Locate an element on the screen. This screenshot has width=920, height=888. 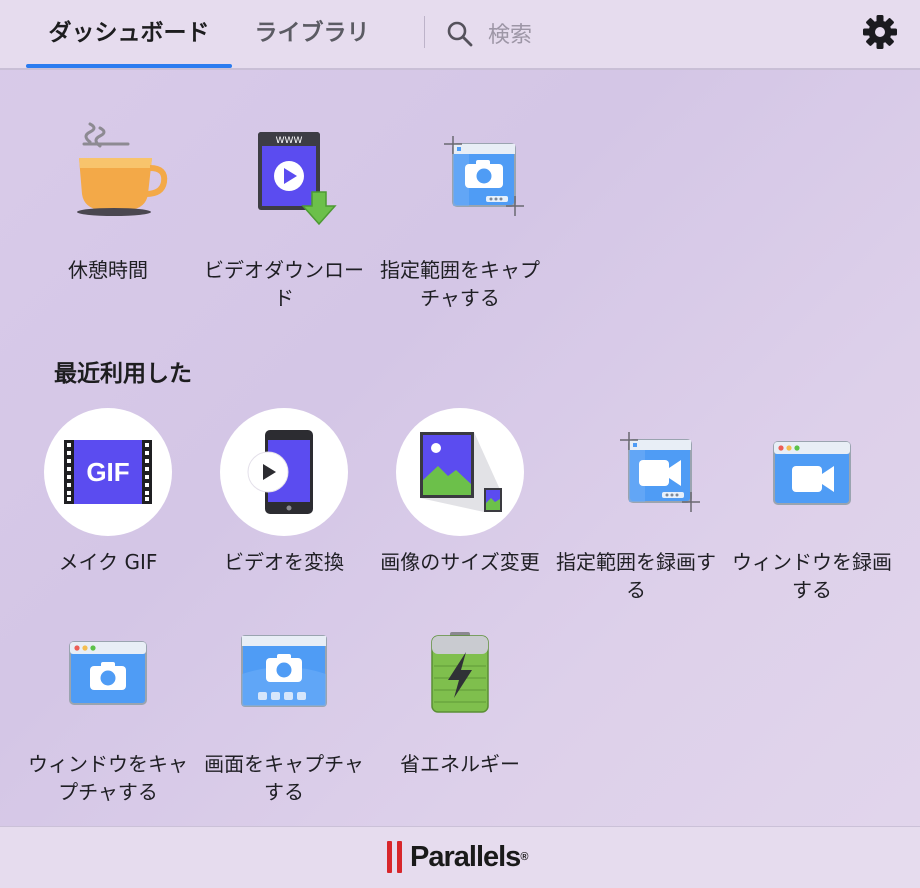
gif-icon-text: GIF is located at coordinates (107, 472).